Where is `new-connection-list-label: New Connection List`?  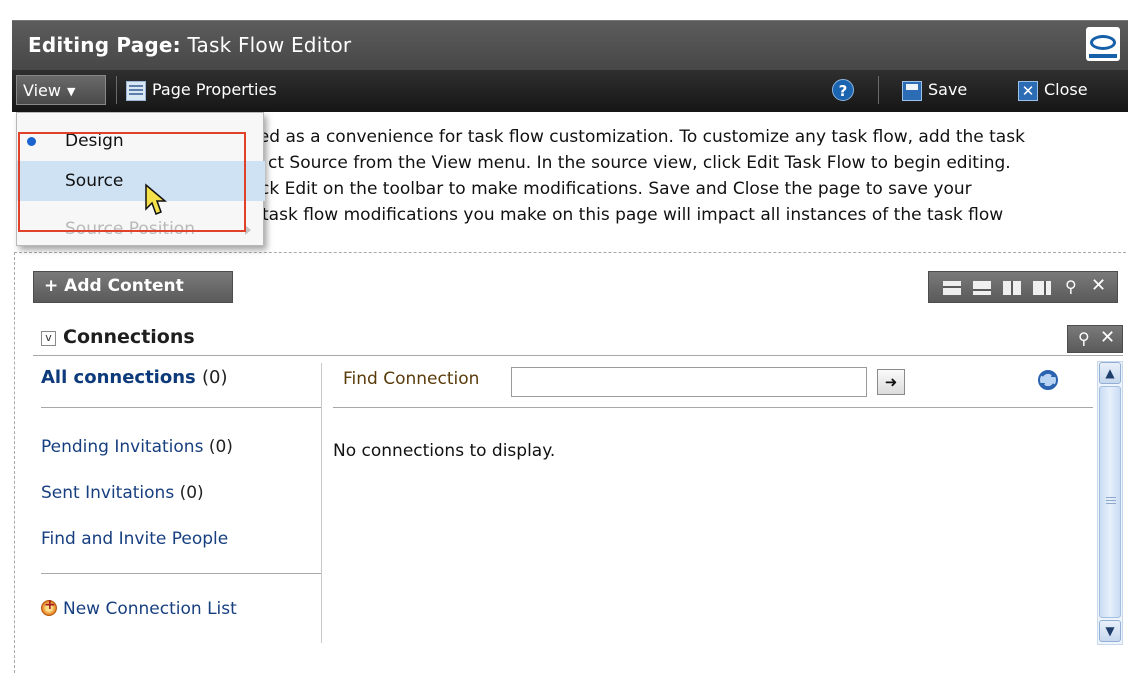 new-connection-list-label: New Connection List is located at coordinates (150, 609).